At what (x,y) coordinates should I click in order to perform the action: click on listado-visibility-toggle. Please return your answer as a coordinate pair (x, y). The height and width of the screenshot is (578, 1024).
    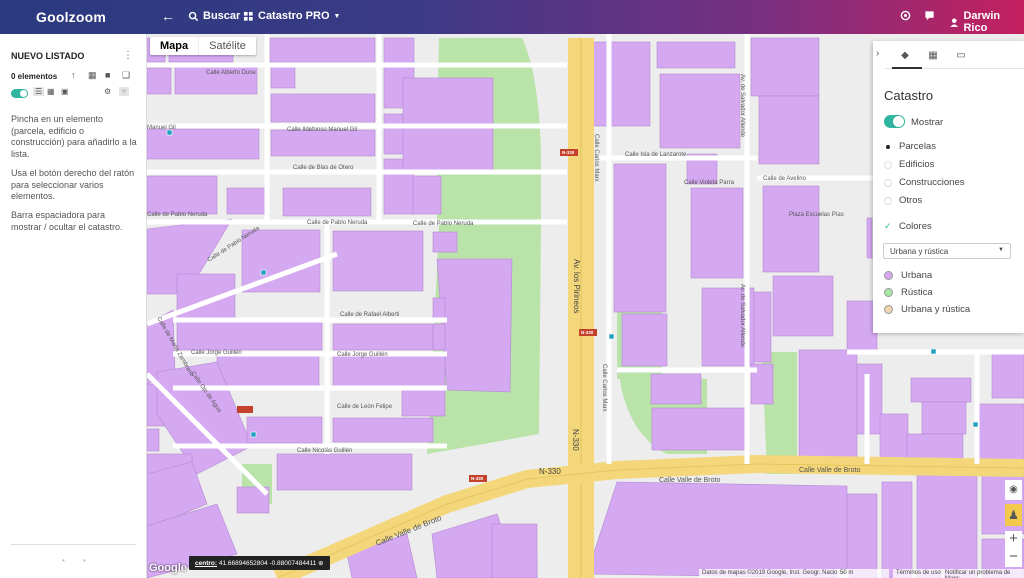
    Looking at the image, I should click on (19, 93).